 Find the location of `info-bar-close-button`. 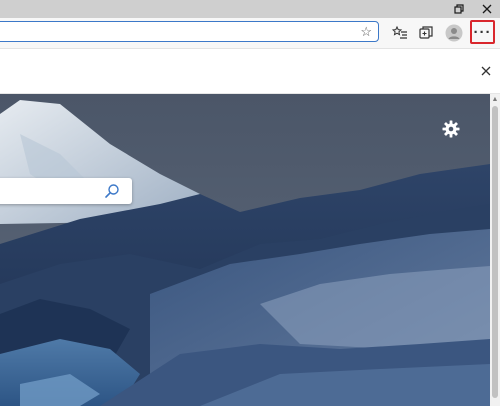

info-bar-close-button is located at coordinates (486, 71).